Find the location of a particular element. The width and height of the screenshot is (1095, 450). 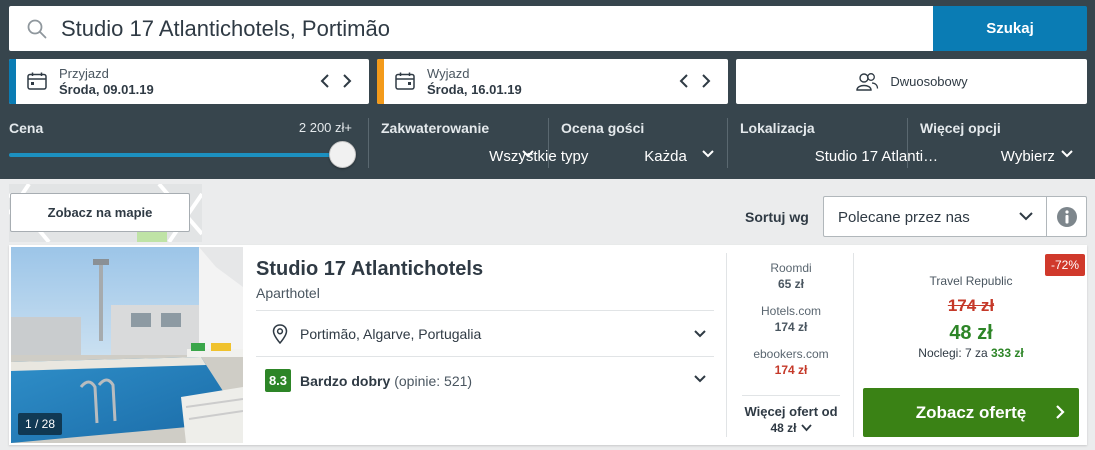

sort-info-button is located at coordinates (1066, 216).